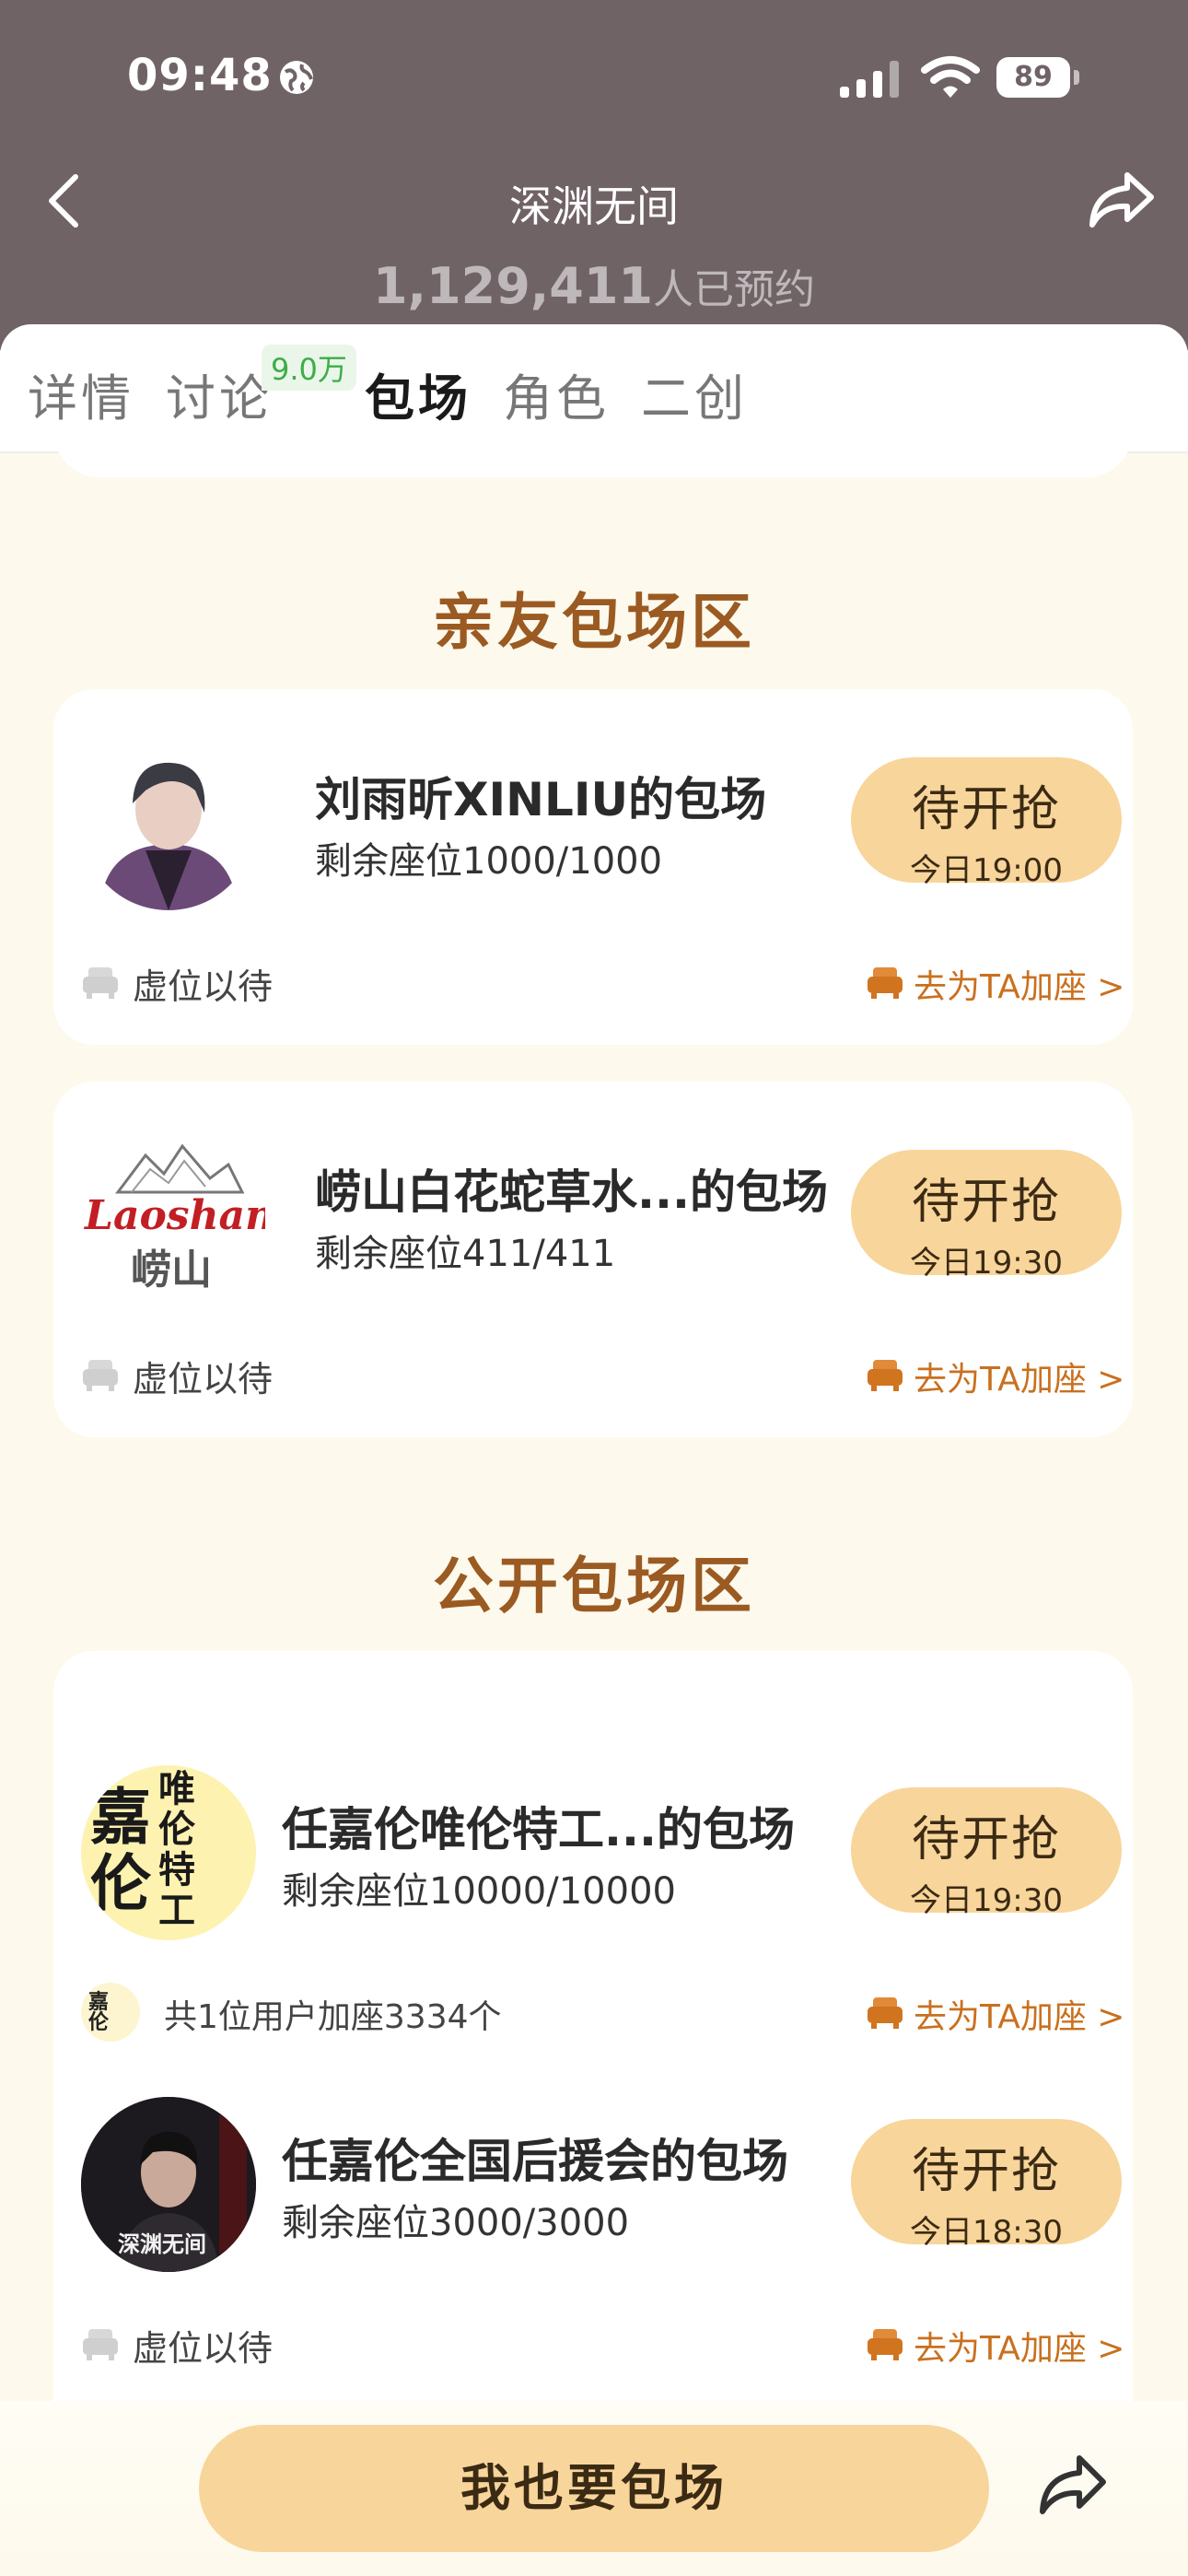  What do you see at coordinates (593, 451) in the screenshot?
I see `previous-card-edge` at bounding box center [593, 451].